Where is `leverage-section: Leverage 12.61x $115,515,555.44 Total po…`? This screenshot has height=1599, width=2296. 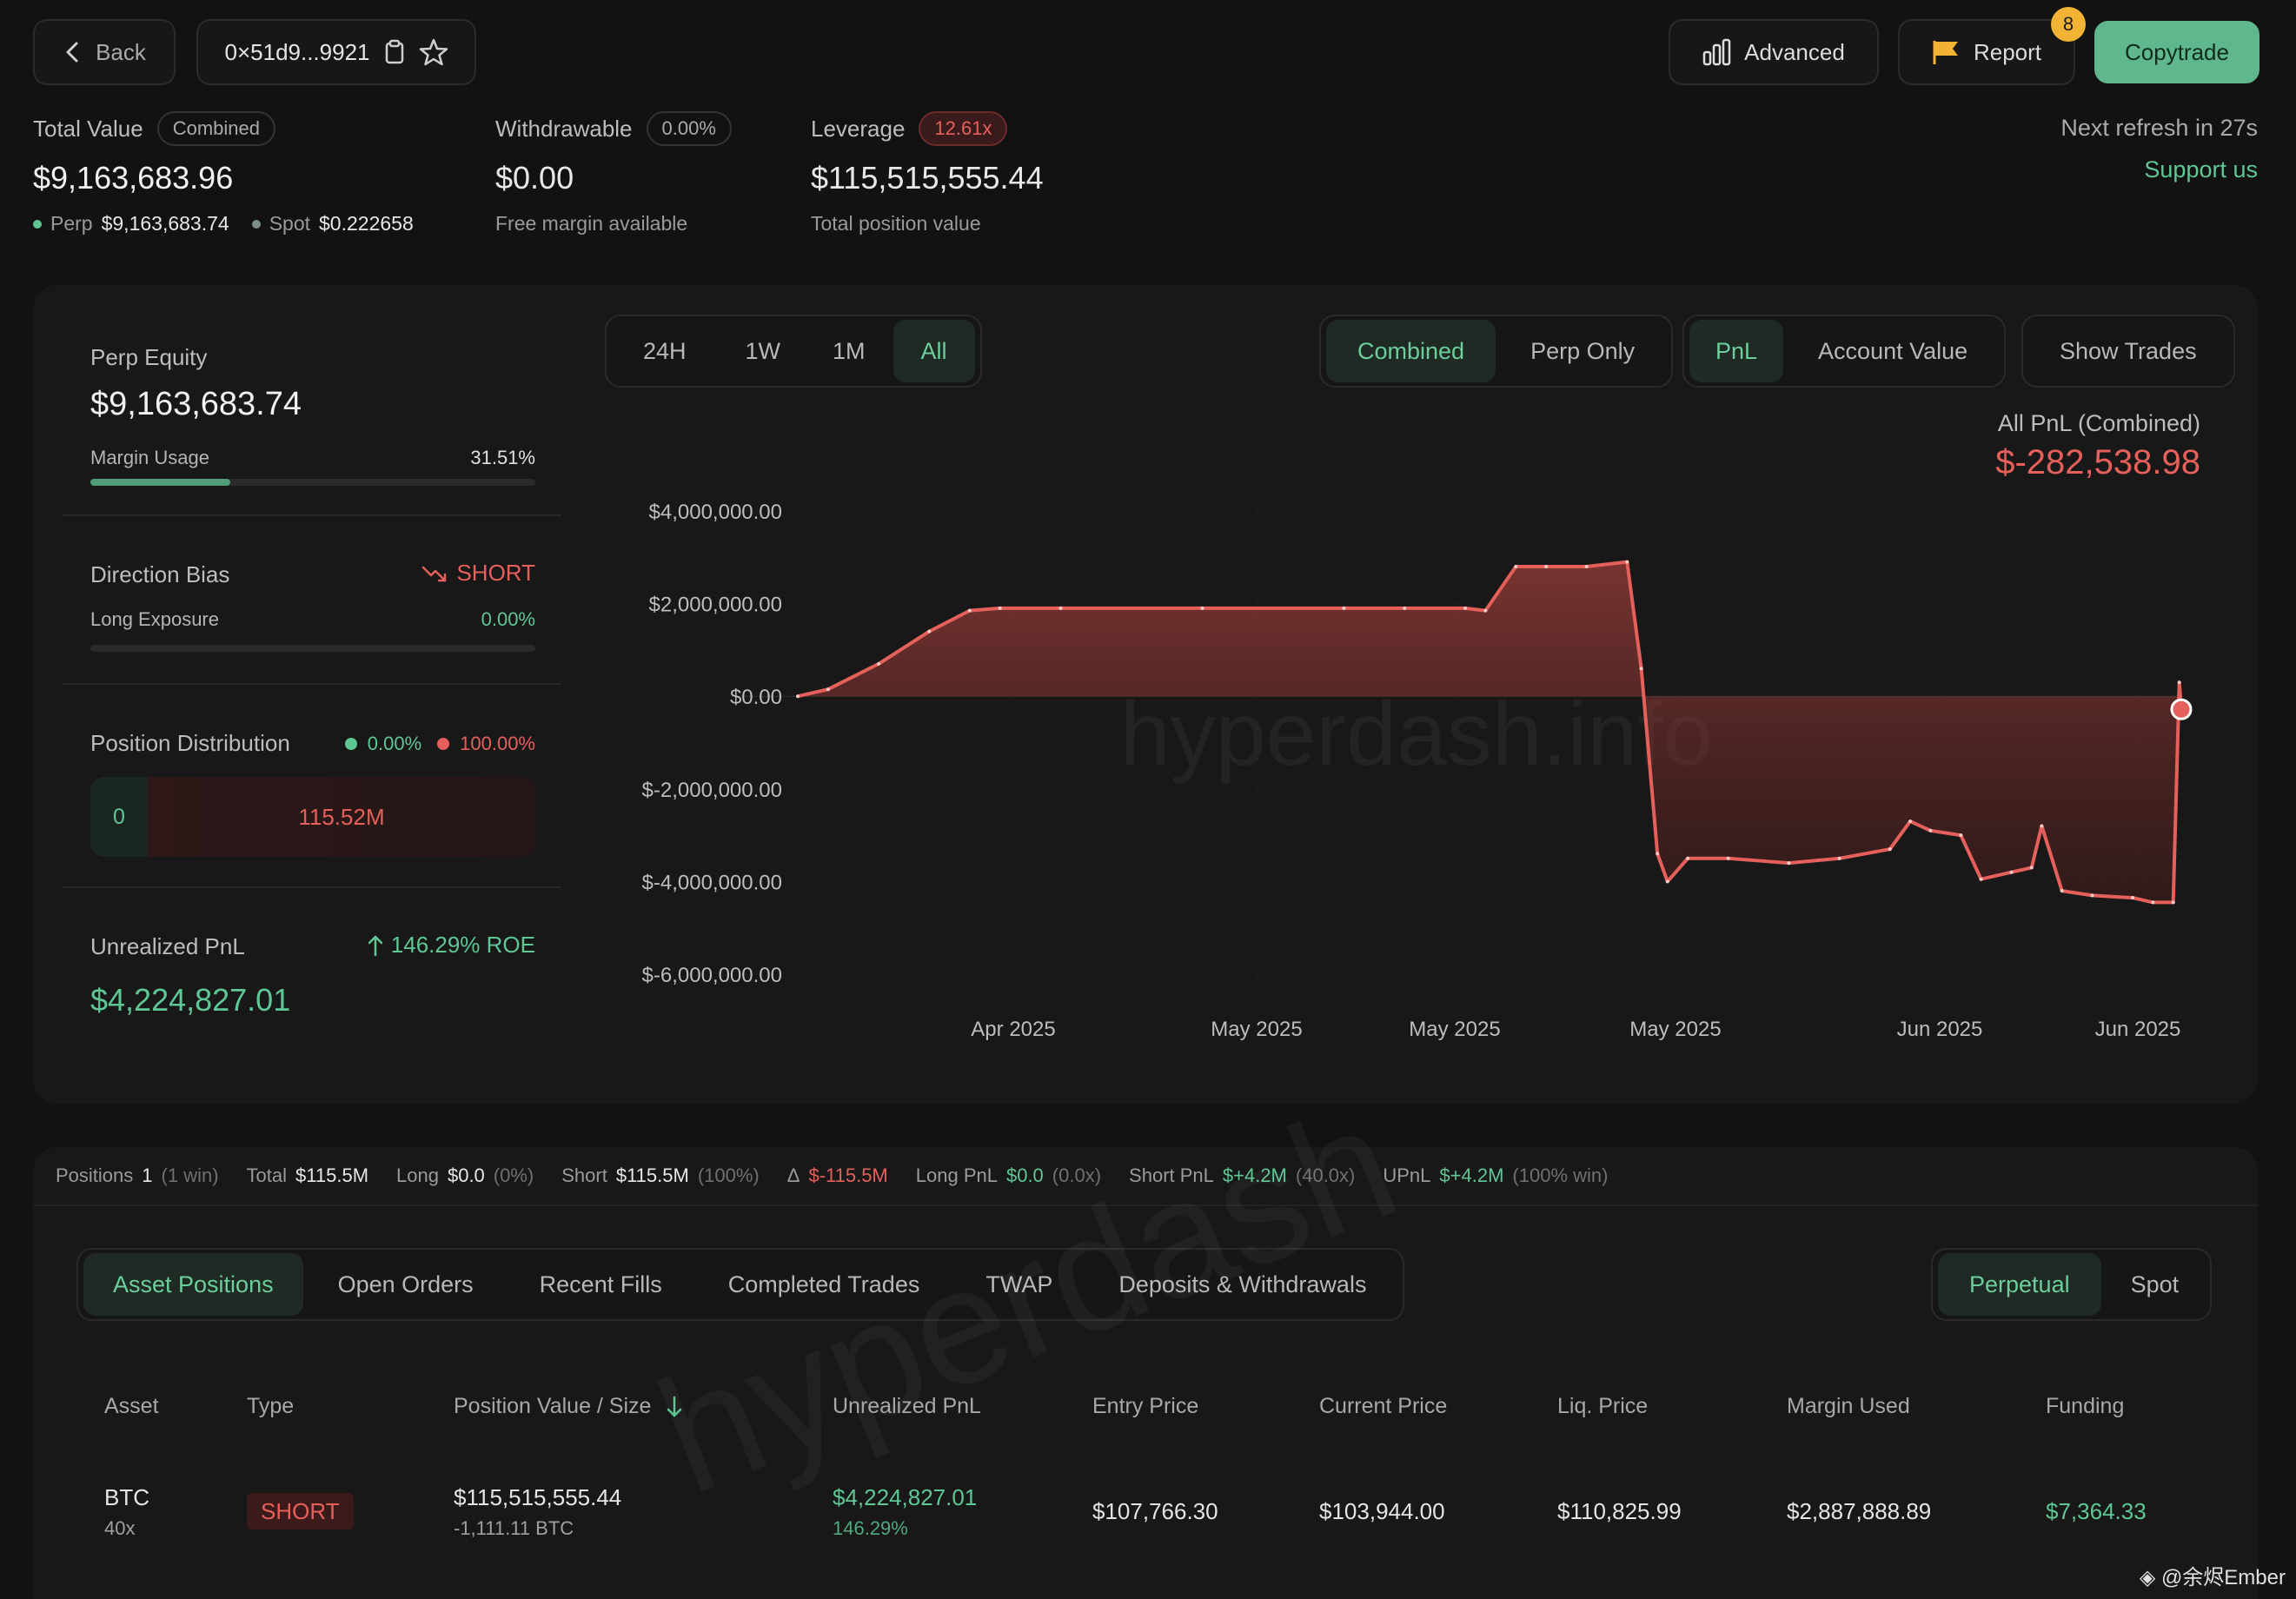
leverage-section: Leverage 12.61x $115,515,555.44 Total po… is located at coordinates (928, 173).